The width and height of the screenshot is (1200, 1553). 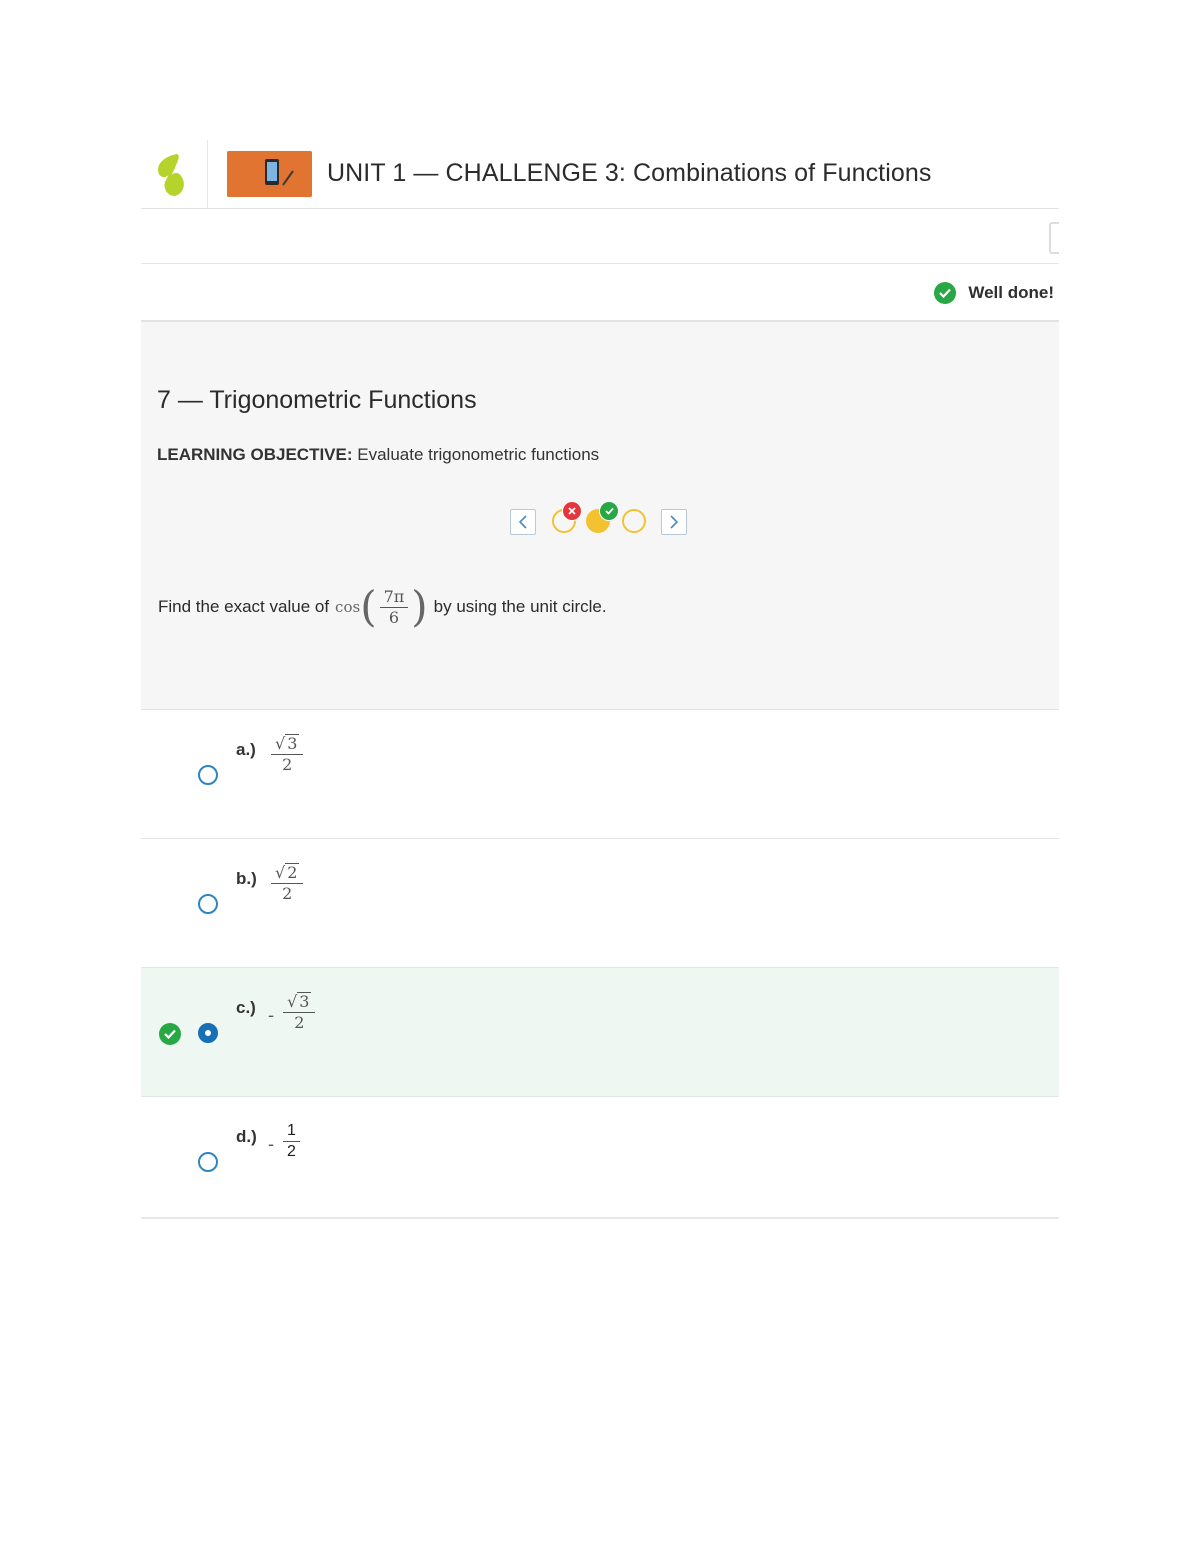 I want to click on question-title: 7 — Trigonometric Functions, so click(x=317, y=400).